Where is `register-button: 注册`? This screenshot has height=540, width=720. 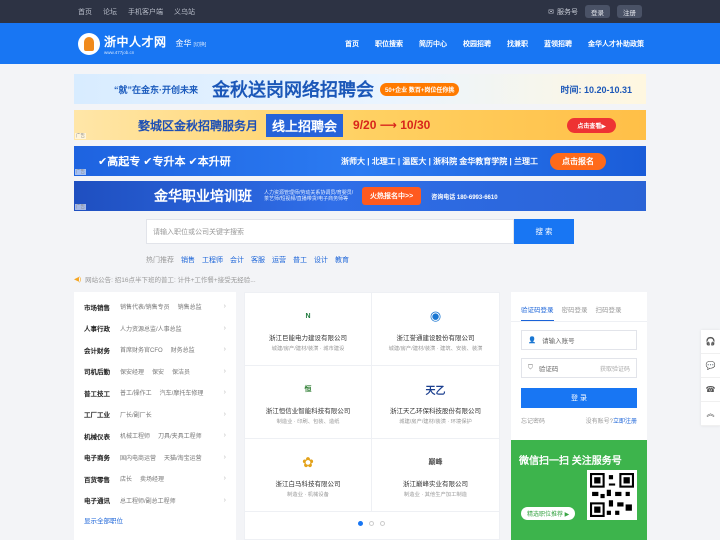 register-button: 注册 is located at coordinates (629, 11).